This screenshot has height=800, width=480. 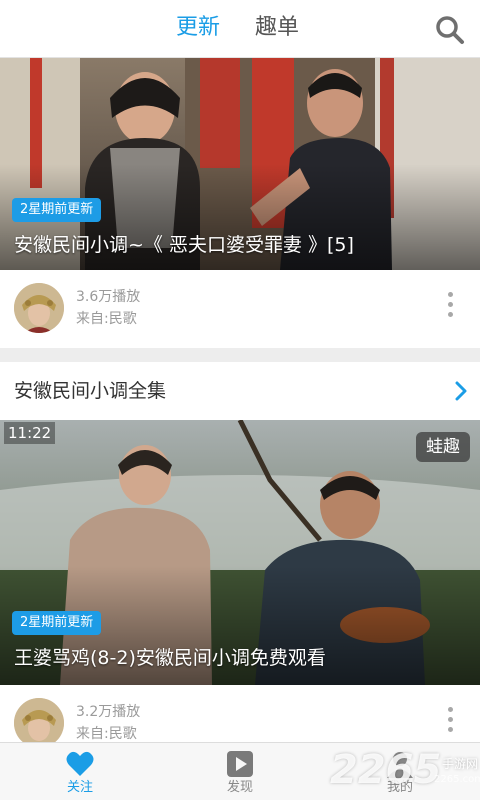 I want to click on site-watermark: 2265 手游网 2265.com, so click(x=405, y=772).